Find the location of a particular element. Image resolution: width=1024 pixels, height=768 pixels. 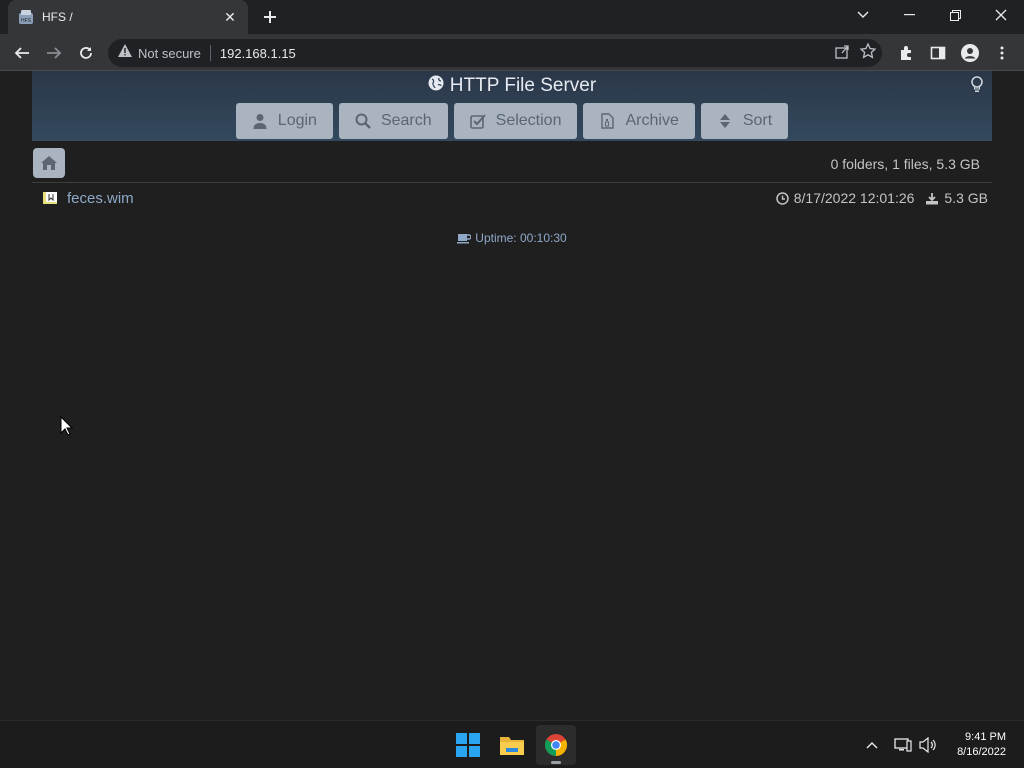

clock-time: 9:41 PM is located at coordinates (985, 737).